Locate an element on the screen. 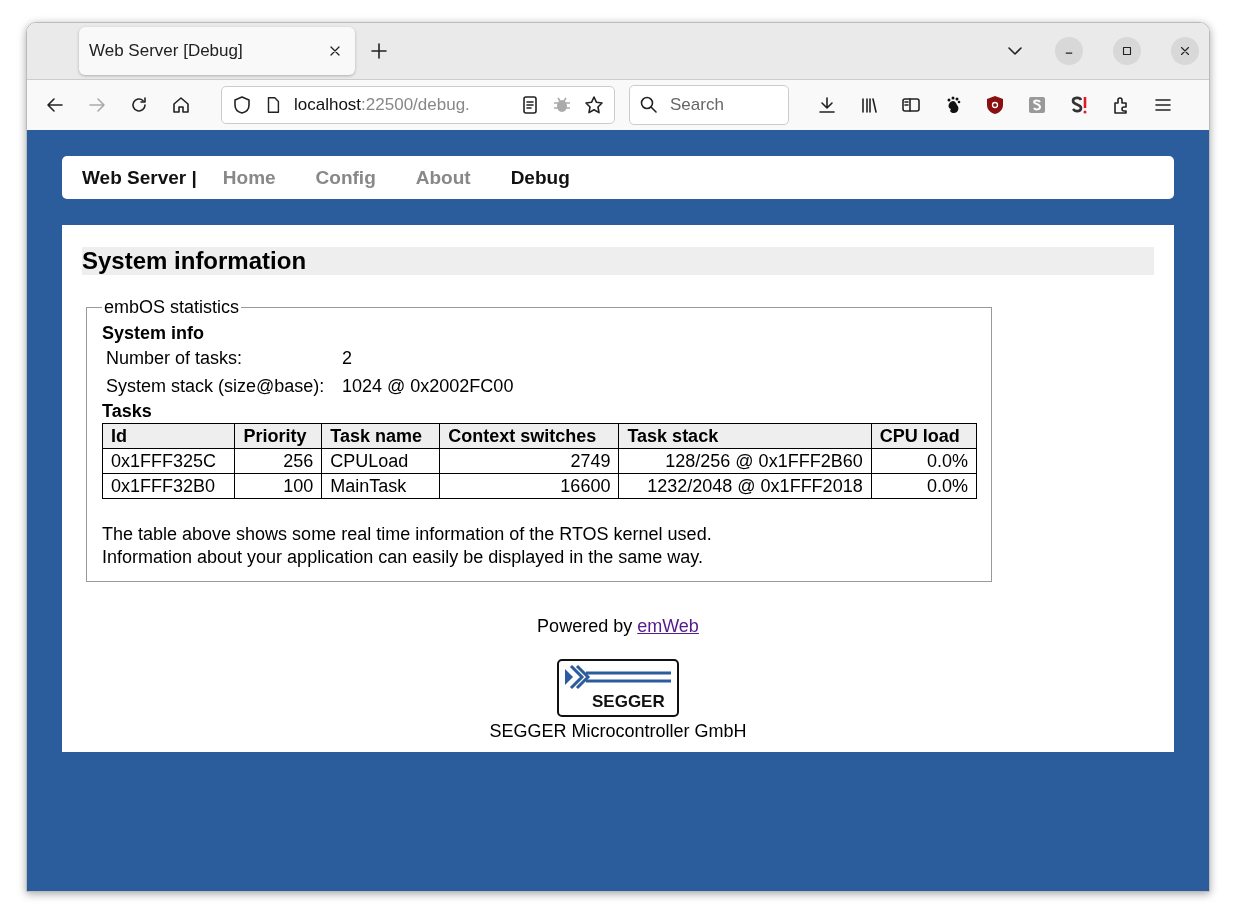 Image resolution: width=1236 pixels, height=920 pixels. url-text: localhost:22500/debug. is located at coordinates (382, 105).